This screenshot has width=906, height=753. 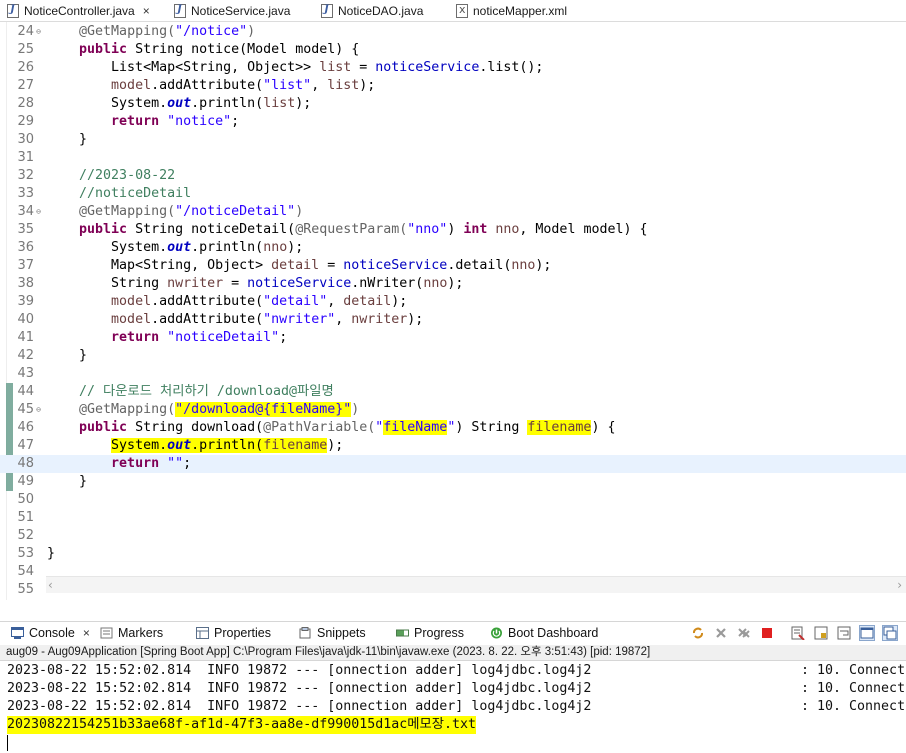 What do you see at coordinates (131, 301) in the screenshot?
I see `code-token: model` at bounding box center [131, 301].